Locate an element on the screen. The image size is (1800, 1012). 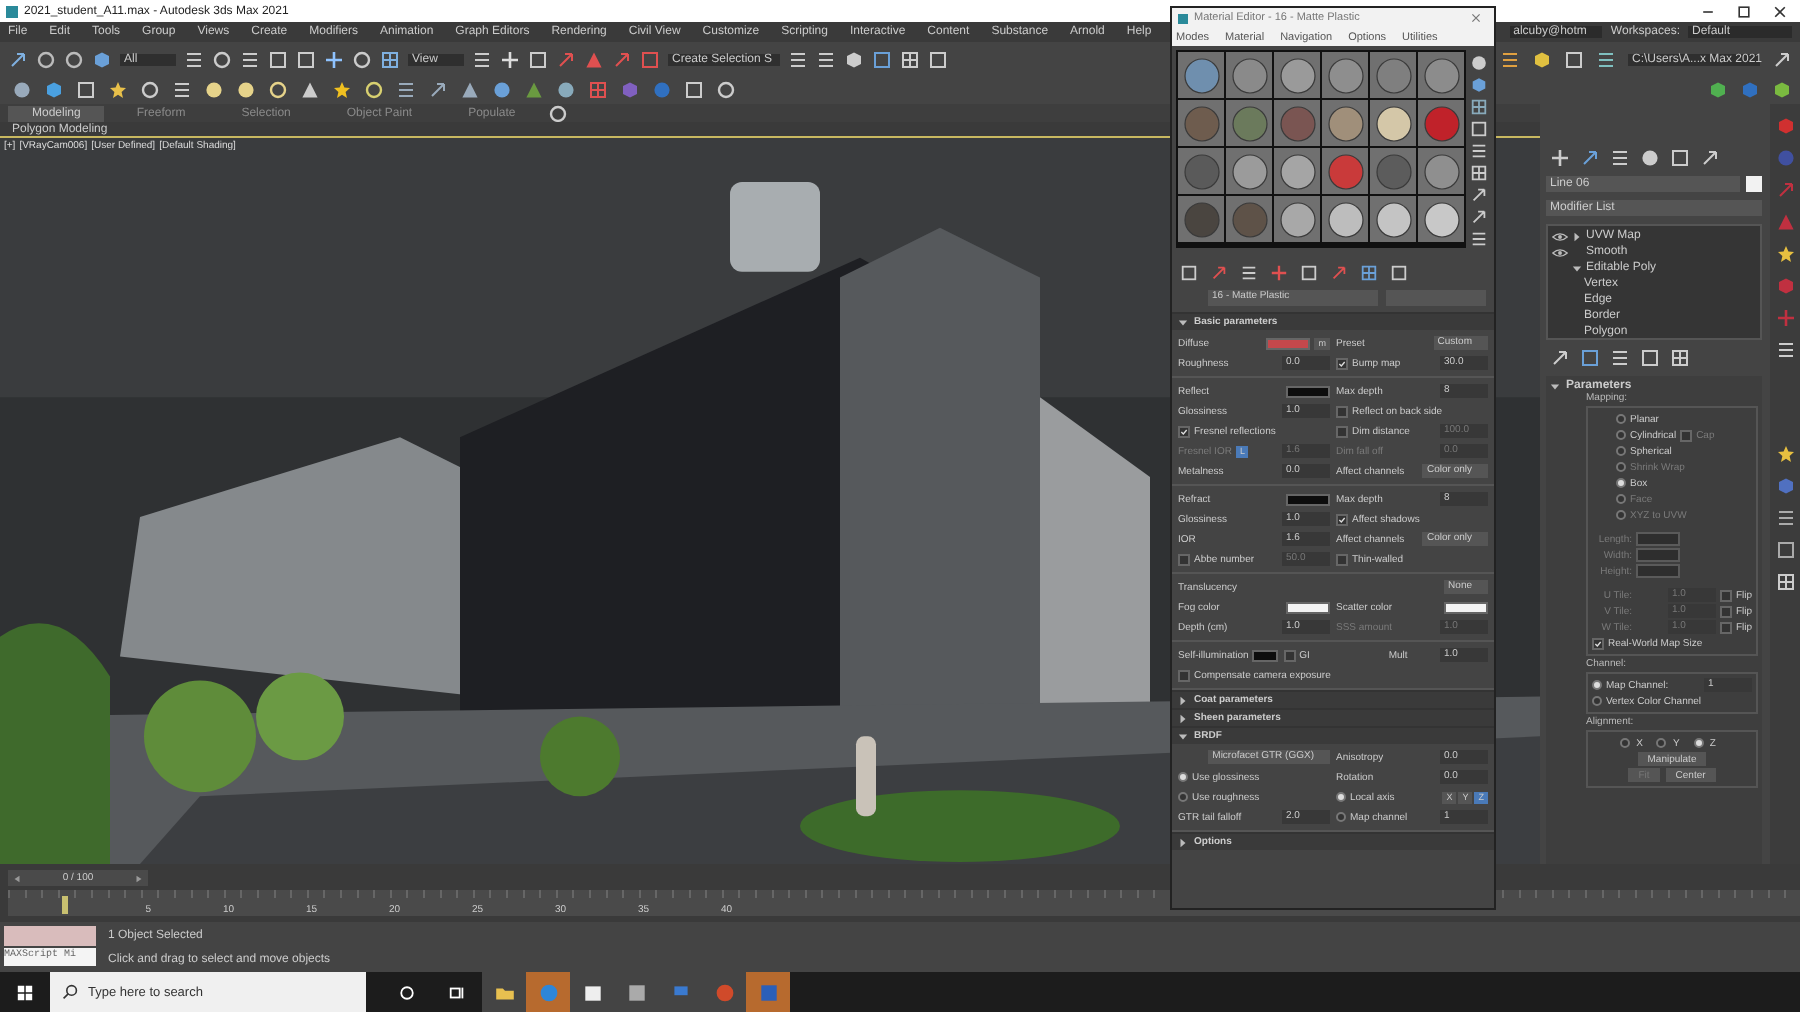
maximize-icon is located at coordinates (1744, 11).